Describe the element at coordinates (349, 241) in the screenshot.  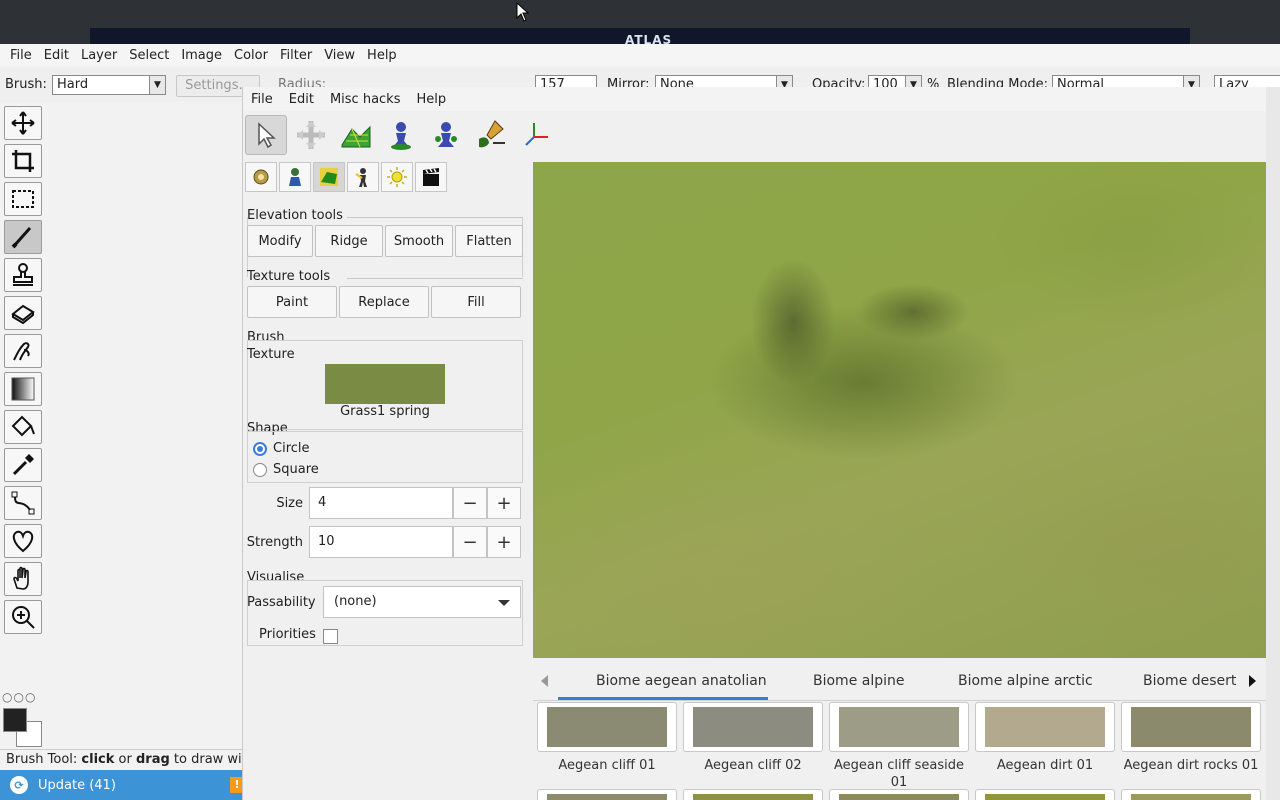
I see `ridge-button: Ridge` at that location.